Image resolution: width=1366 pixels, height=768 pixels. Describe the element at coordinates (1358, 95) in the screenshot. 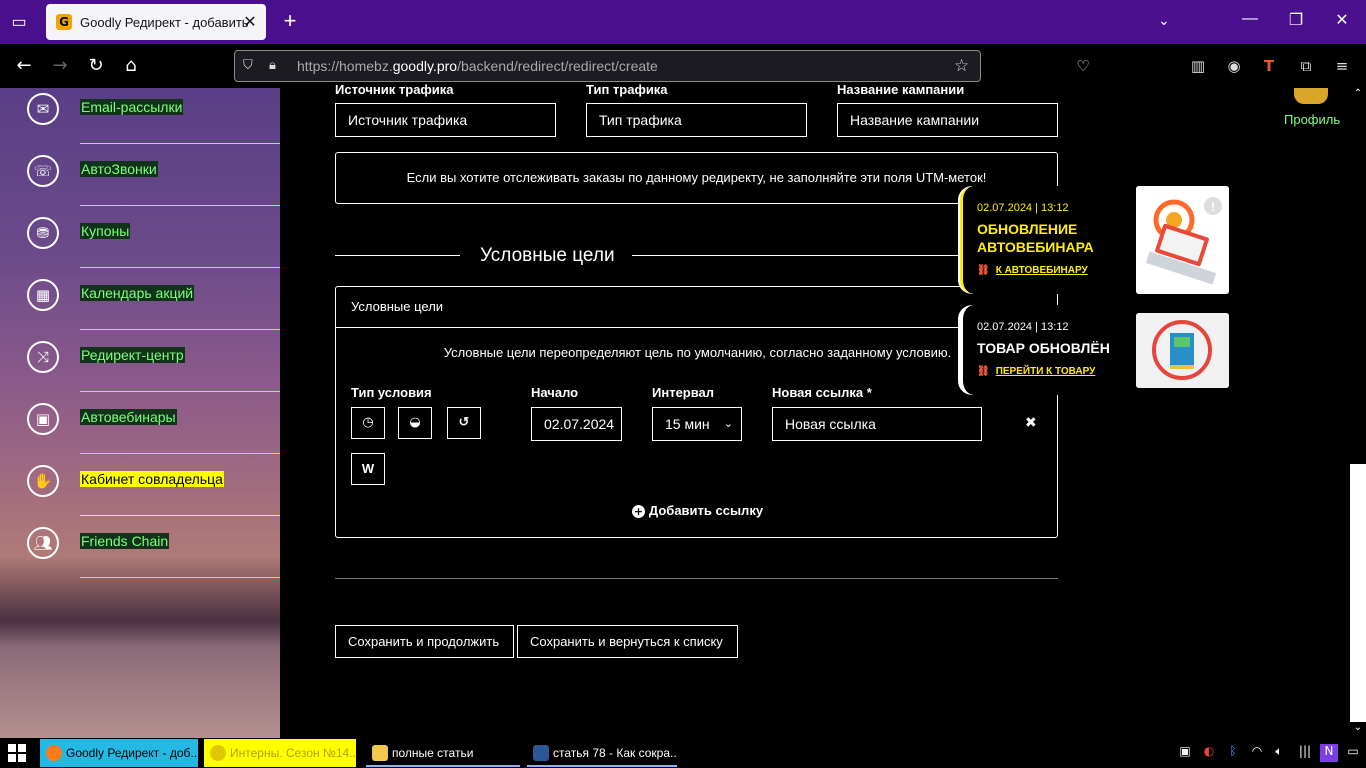

I see `scroll-up-icon: ⌃` at that location.